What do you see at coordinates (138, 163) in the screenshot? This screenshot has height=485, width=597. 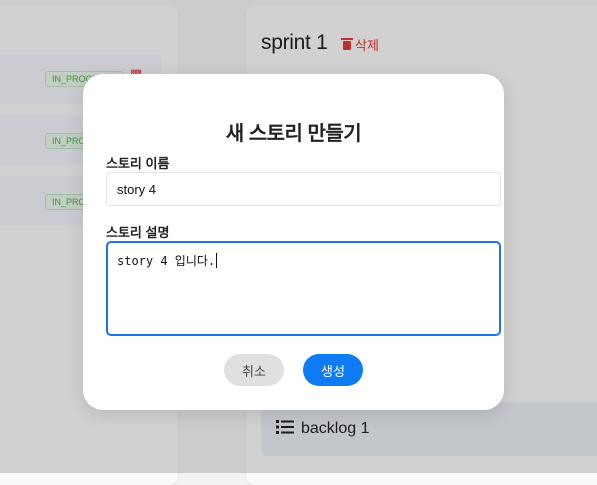 I see `story-name-label: 스토리 이름` at bounding box center [138, 163].